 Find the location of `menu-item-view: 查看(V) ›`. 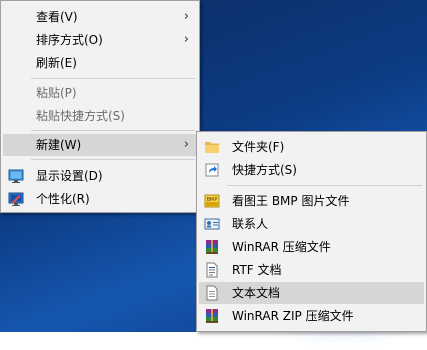

menu-item-view: 查看(V) › is located at coordinates (100, 17).